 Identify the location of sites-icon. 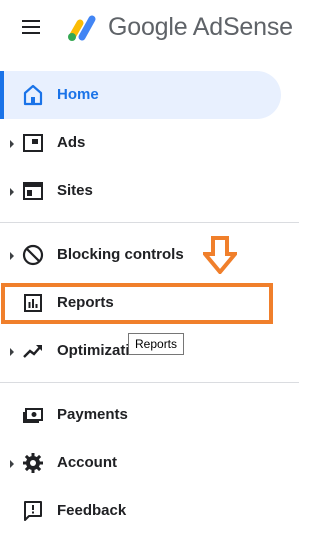
(33, 191).